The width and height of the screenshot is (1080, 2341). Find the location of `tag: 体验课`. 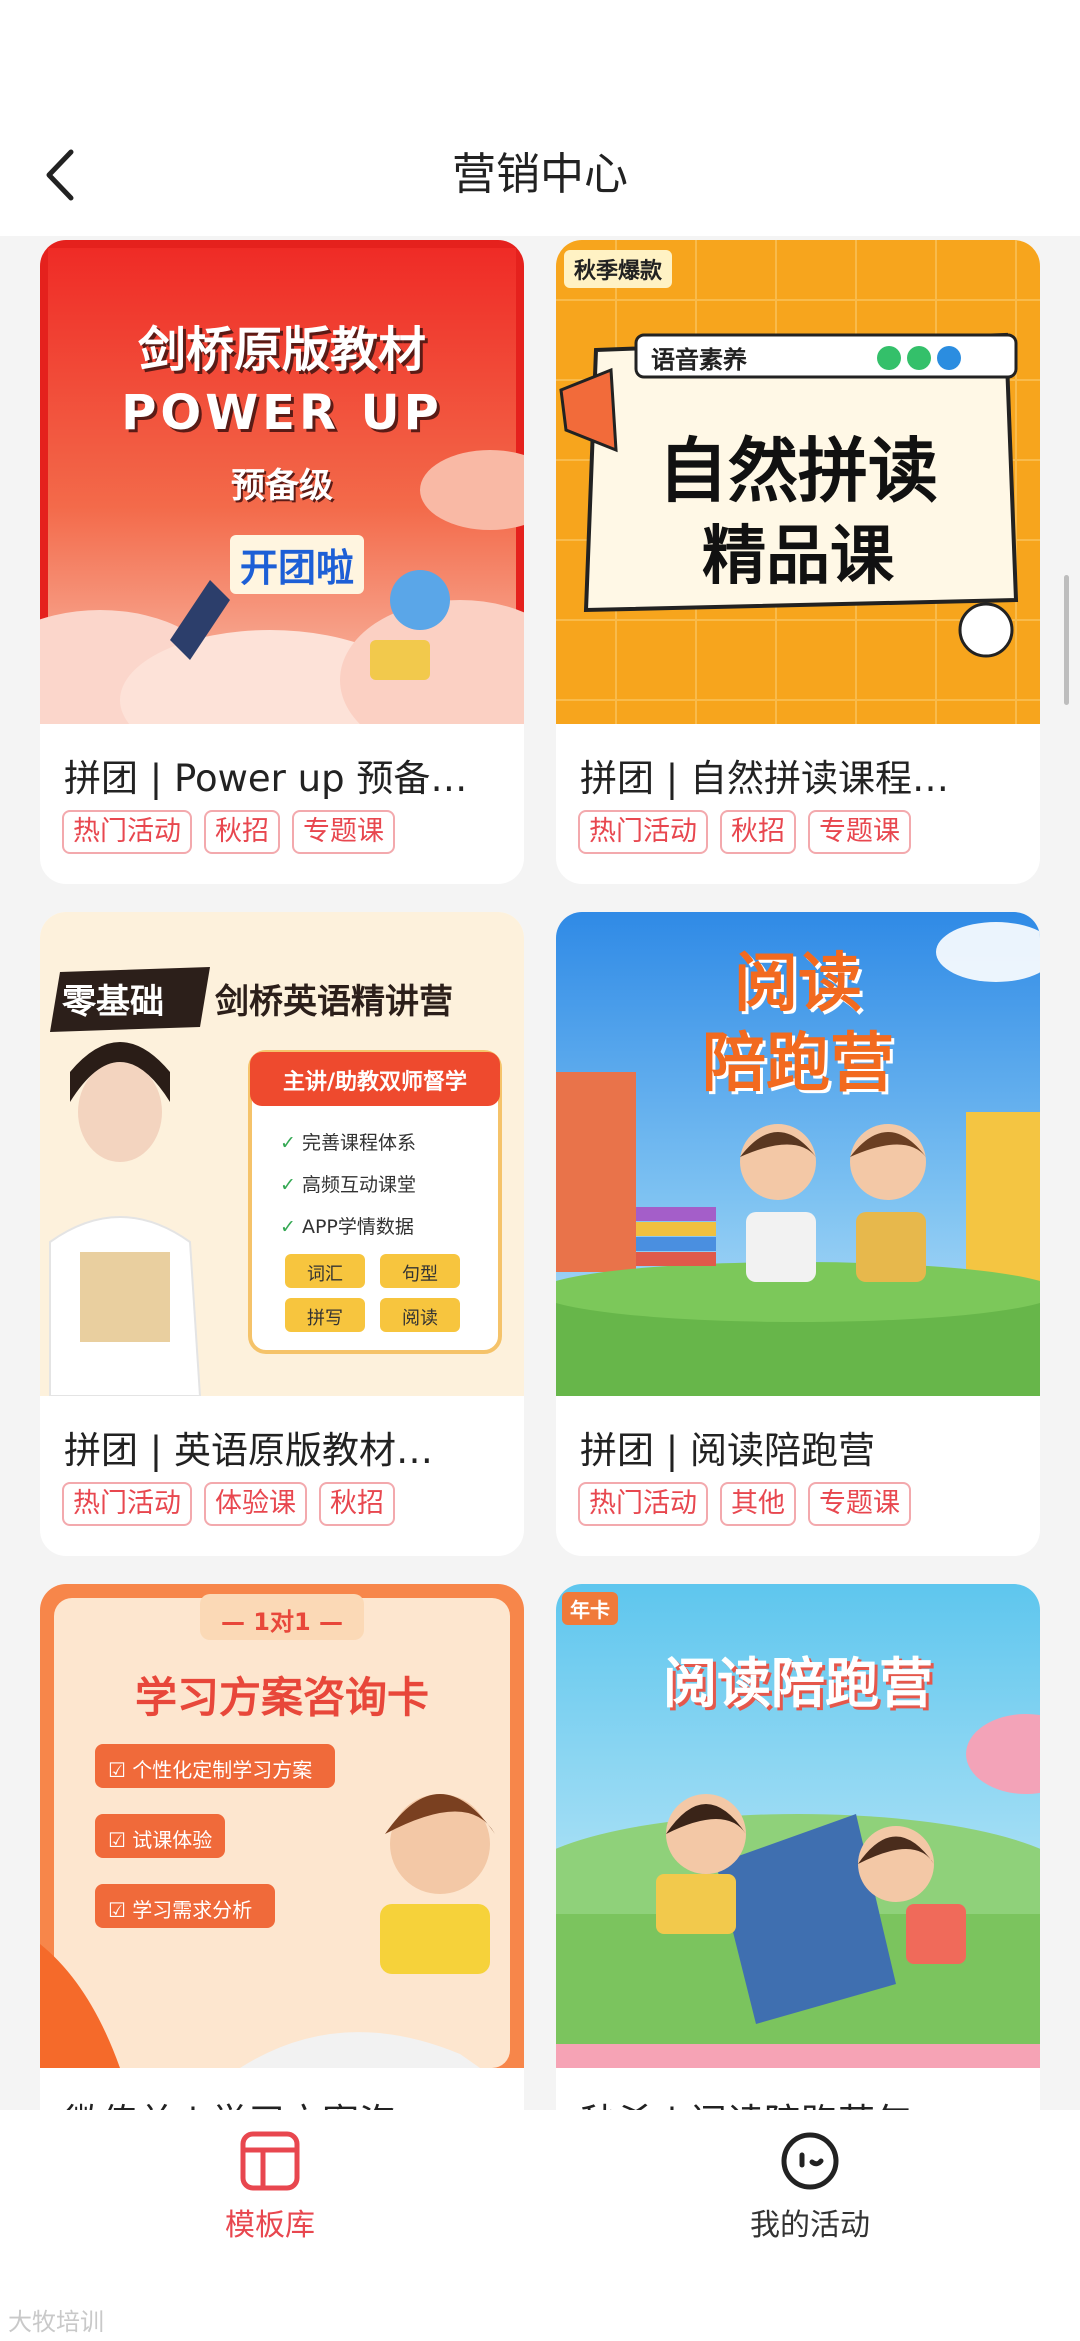

tag: 体验课 is located at coordinates (255, 1504).